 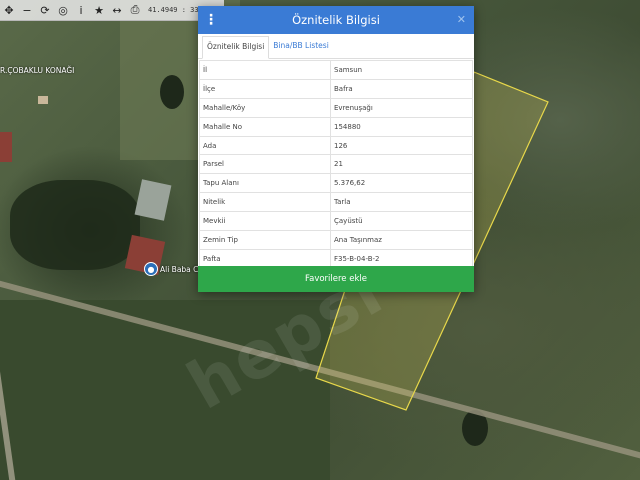 I want to click on attr-key: Ada, so click(x=265, y=145).